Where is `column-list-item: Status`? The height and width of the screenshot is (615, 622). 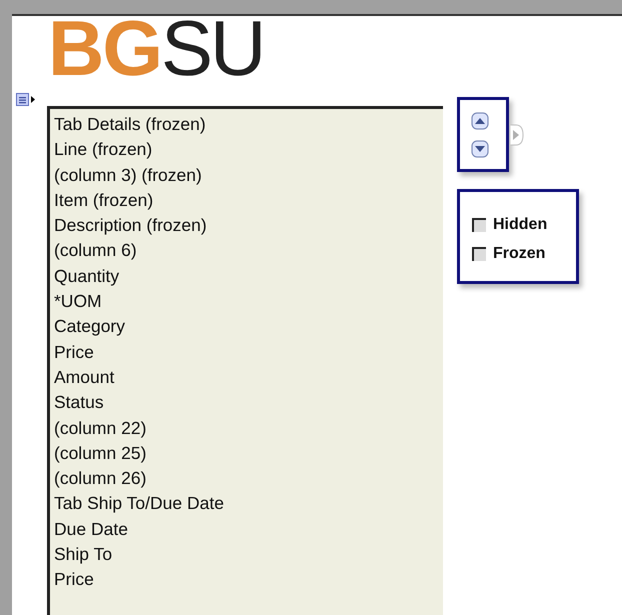 column-list-item: Status is located at coordinates (248, 403).